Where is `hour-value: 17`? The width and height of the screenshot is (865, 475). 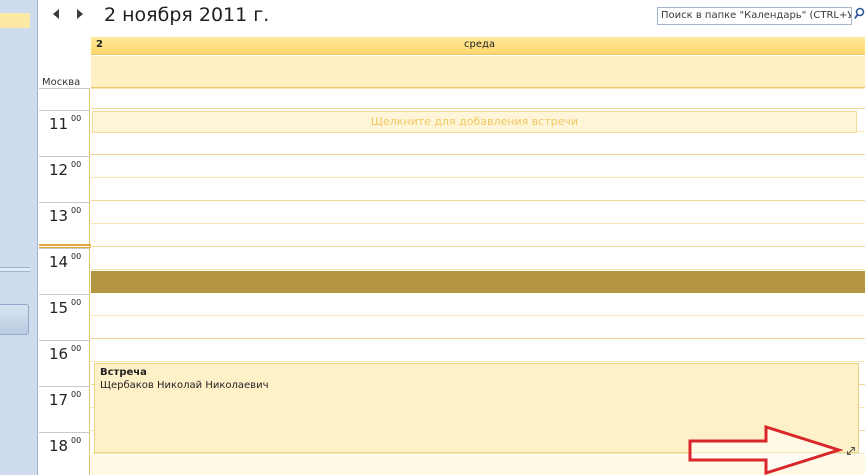
hour-value: 17 is located at coordinates (59, 400).